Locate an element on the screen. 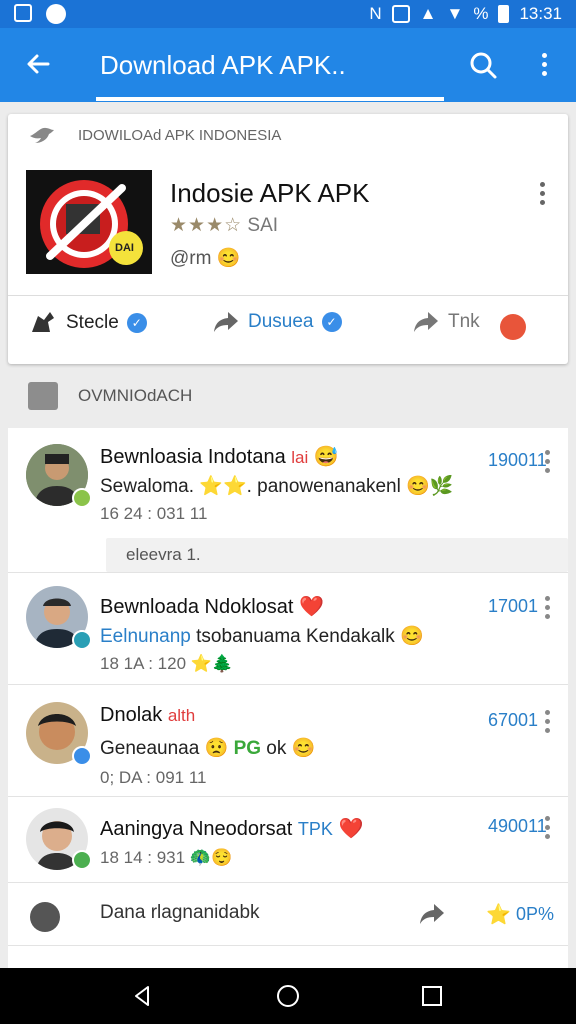 The width and height of the screenshot is (576, 1024). item-message-tail: panowenanakenl is located at coordinates (329, 486).